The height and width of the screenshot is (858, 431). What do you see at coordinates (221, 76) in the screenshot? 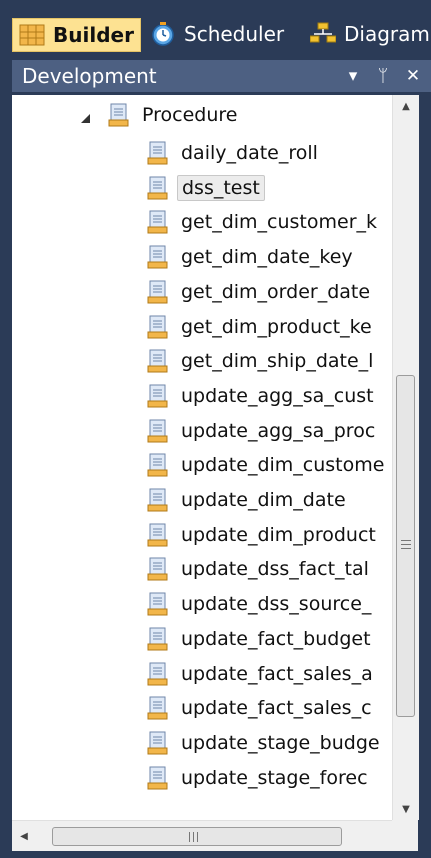
I see `panel-header: Development ▾ ᛘ ✕` at bounding box center [221, 76].